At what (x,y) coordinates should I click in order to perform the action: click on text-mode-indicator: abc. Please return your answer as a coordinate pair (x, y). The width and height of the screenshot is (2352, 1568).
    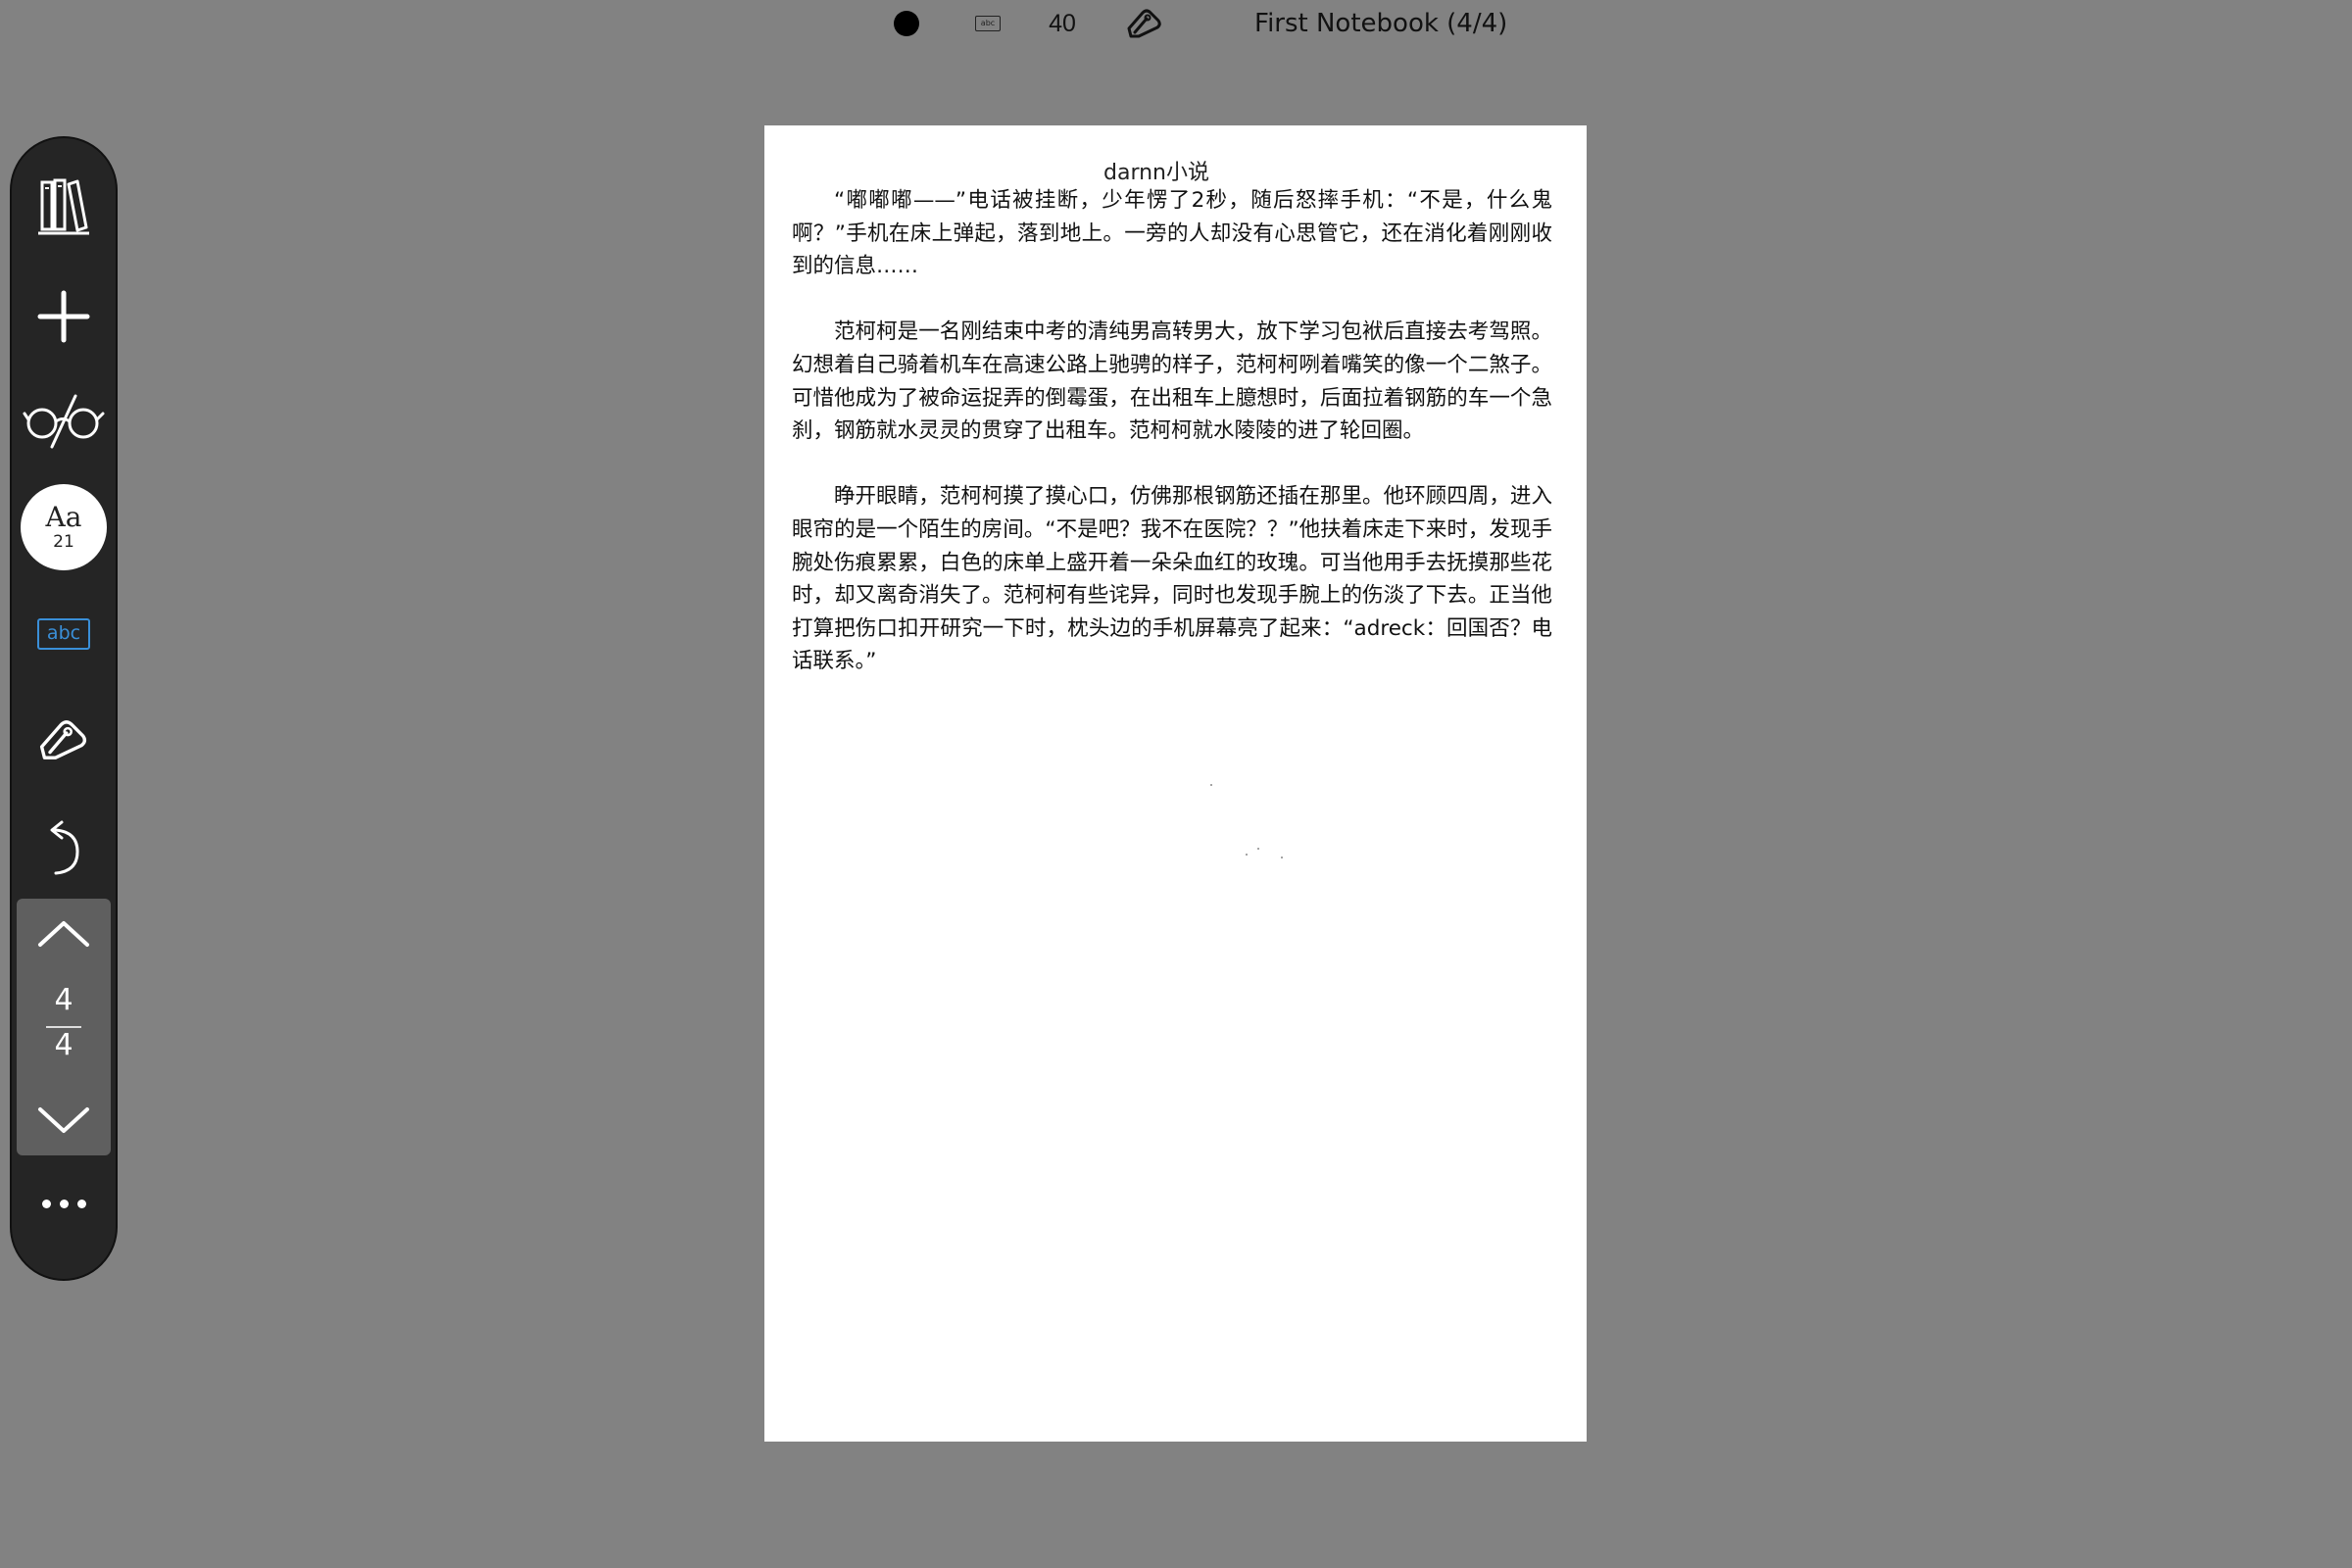
    Looking at the image, I should click on (988, 23).